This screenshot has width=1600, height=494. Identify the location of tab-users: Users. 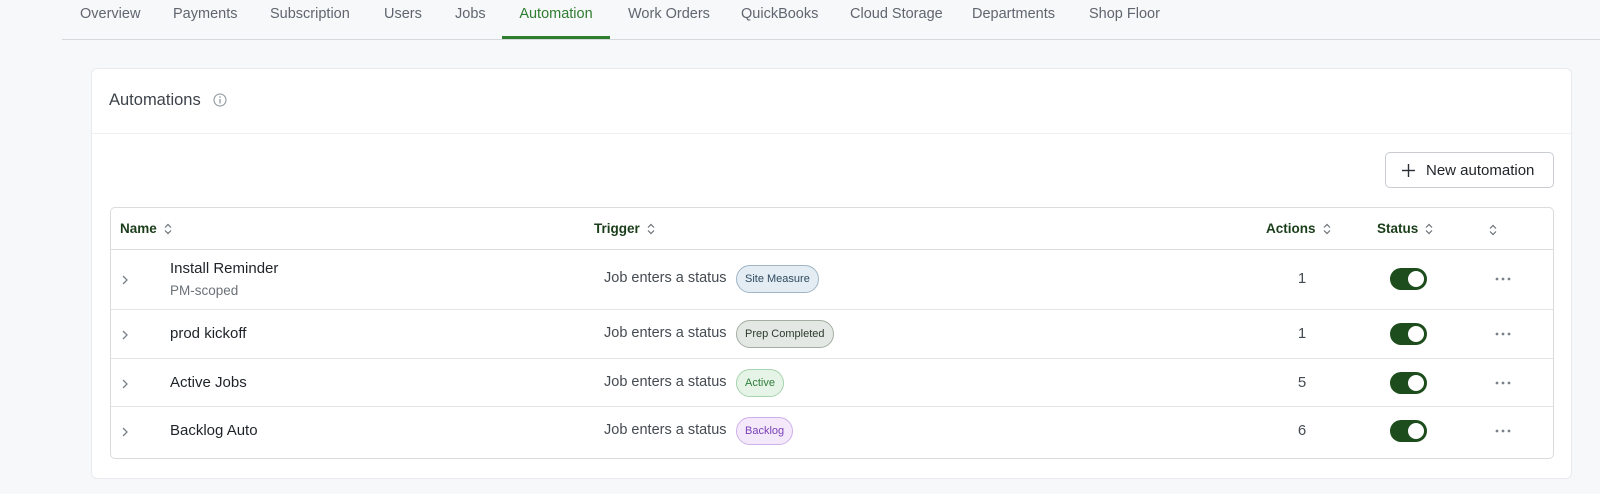
(403, 19).